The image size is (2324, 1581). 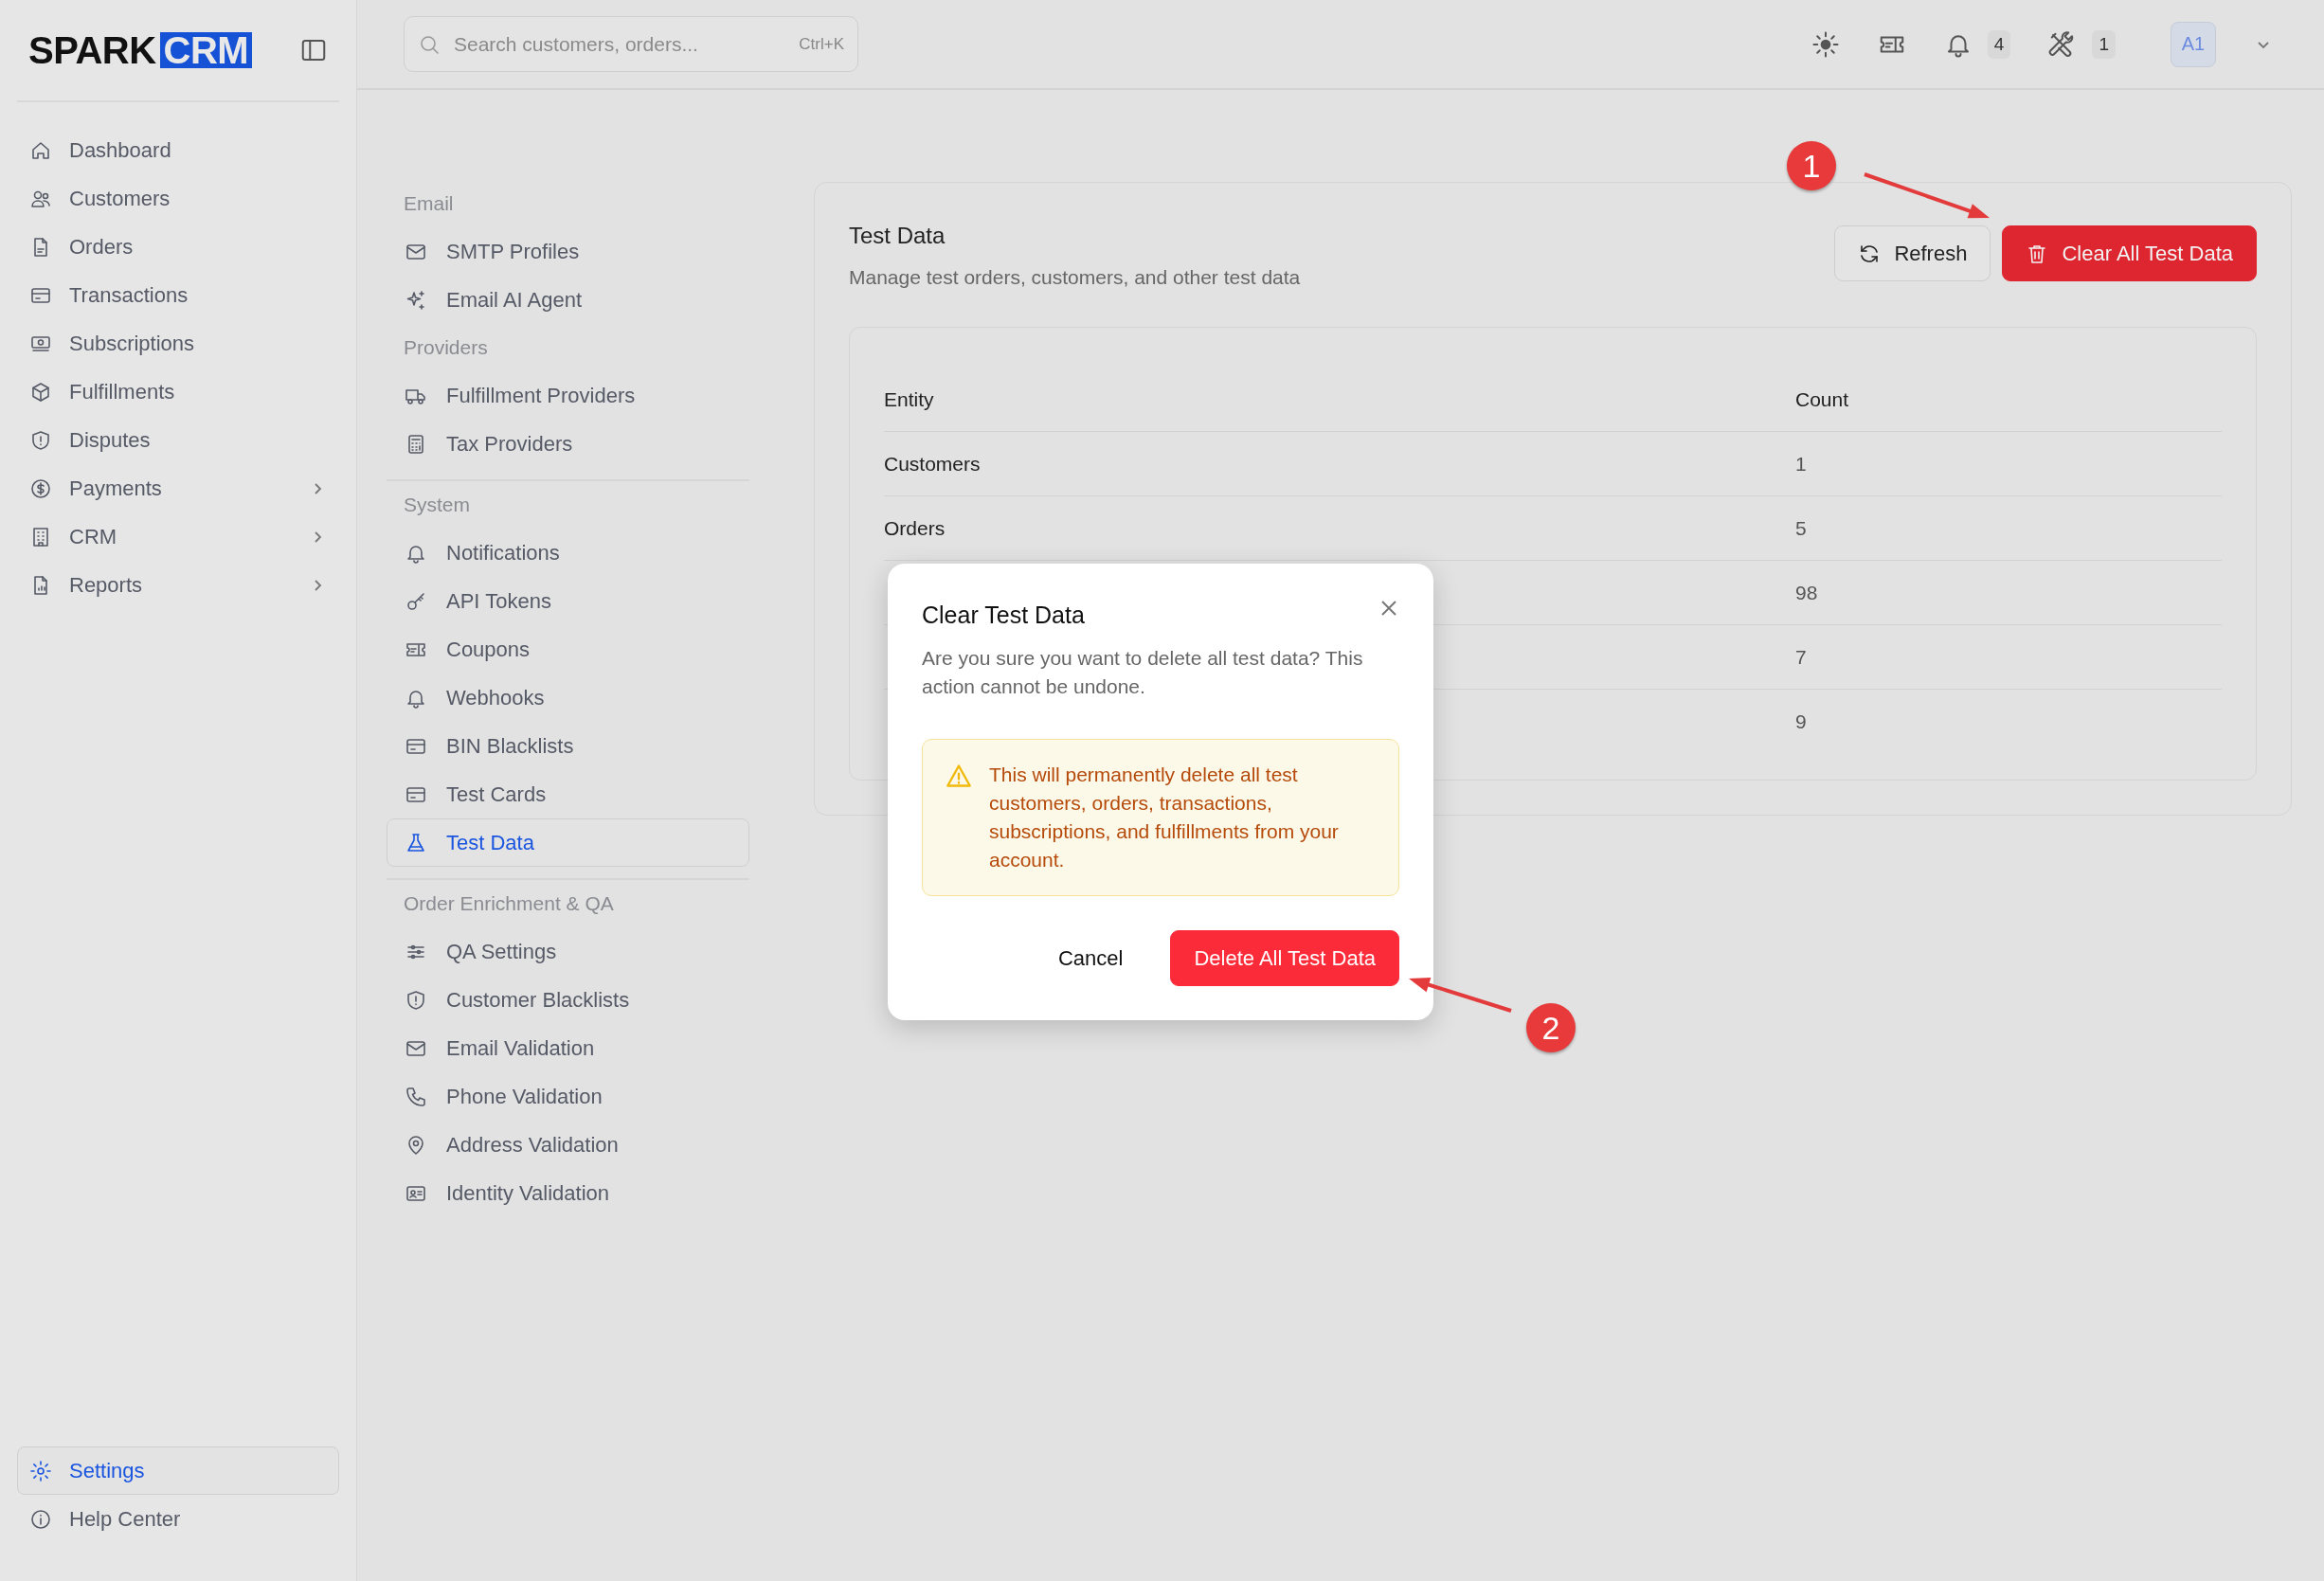 What do you see at coordinates (1801, 464) in the screenshot?
I see `table-cell-text: 1` at bounding box center [1801, 464].